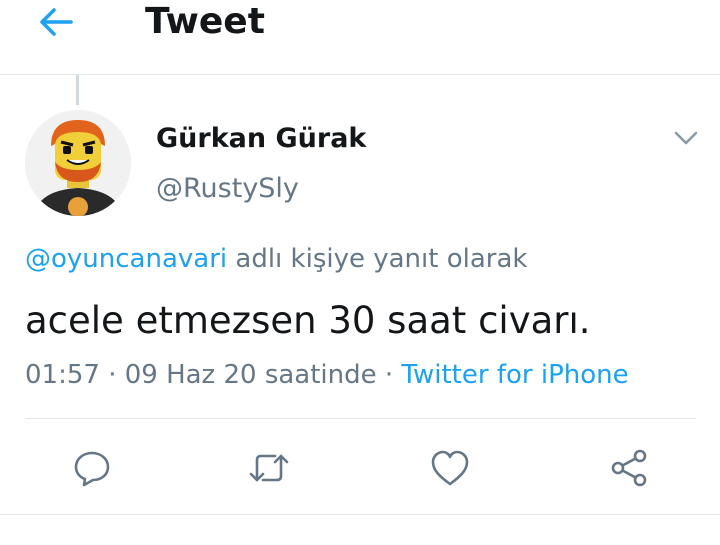 The width and height of the screenshot is (720, 545). Describe the element at coordinates (360, 514) in the screenshot. I see `bottom-divider` at that location.